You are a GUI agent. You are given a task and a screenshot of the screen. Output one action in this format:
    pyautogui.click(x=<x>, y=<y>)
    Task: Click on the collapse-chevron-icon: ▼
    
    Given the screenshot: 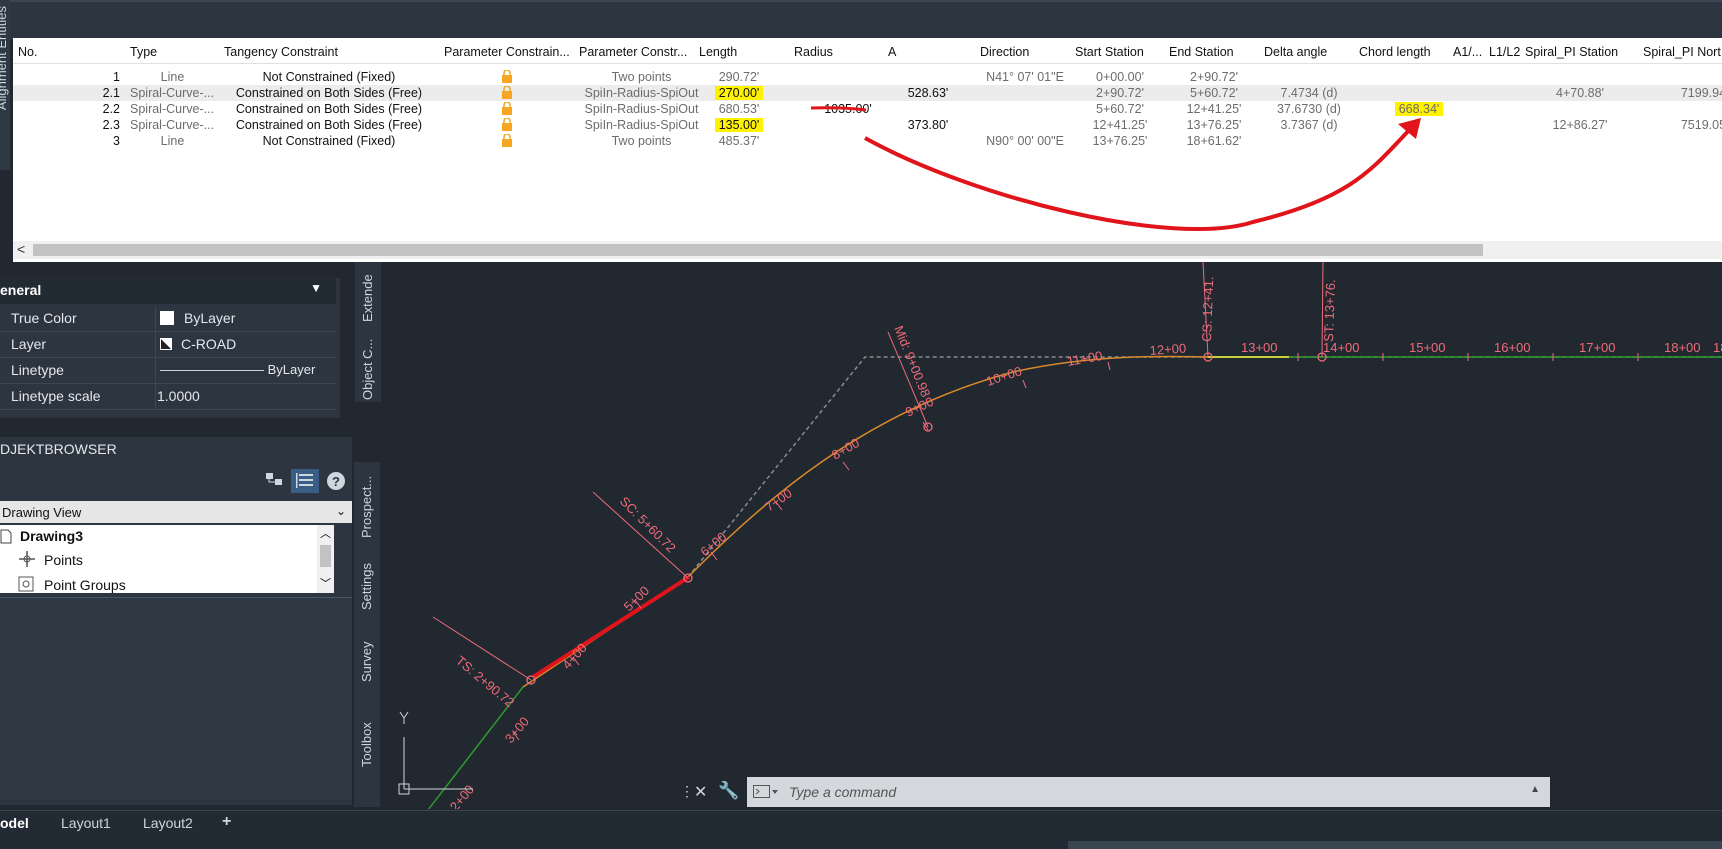 What is the action you would take?
    pyautogui.click(x=316, y=288)
    